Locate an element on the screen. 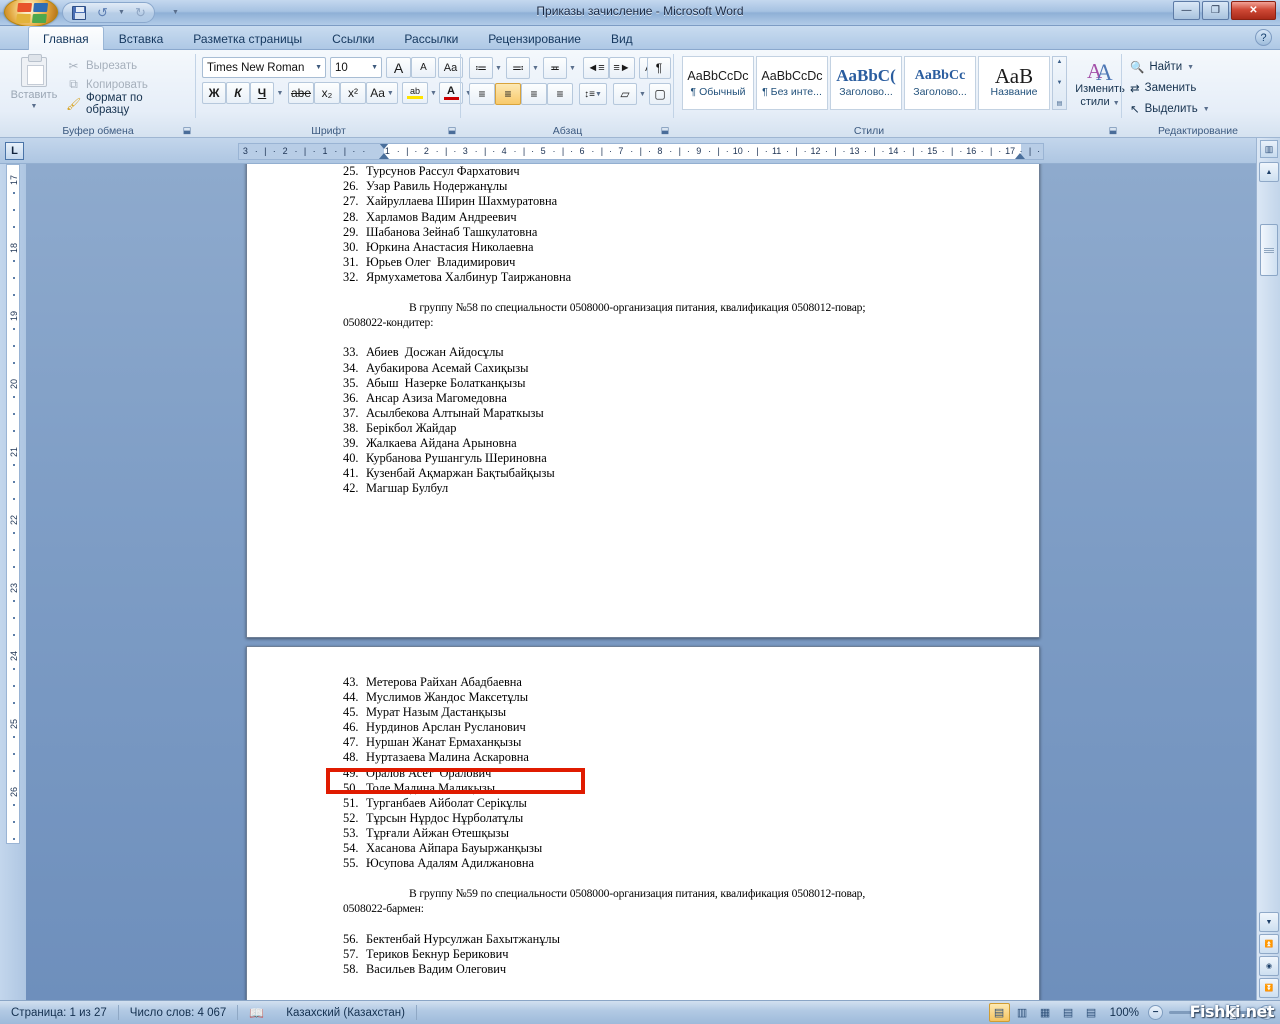 Image resolution: width=1280 pixels, height=1024 pixels. paste-button: Вставить ▼ is located at coordinates (34, 84).